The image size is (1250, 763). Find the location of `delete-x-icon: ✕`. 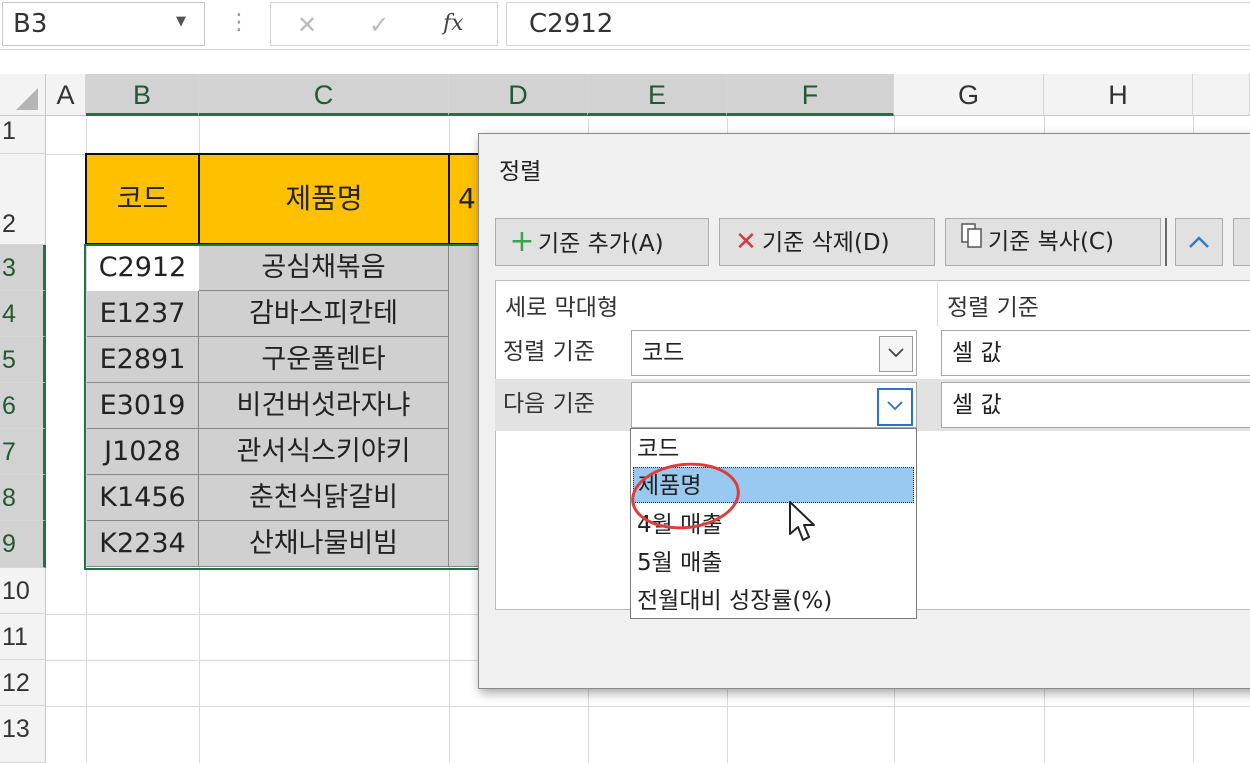

delete-x-icon: ✕ is located at coordinates (746, 242).